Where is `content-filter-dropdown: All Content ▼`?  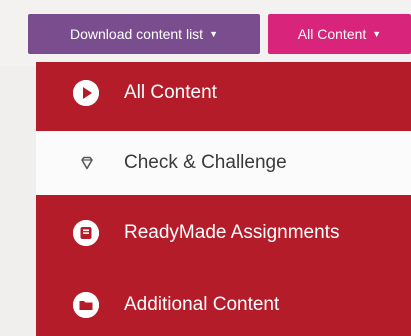
content-filter-dropdown: All Content ▼ is located at coordinates (339, 34).